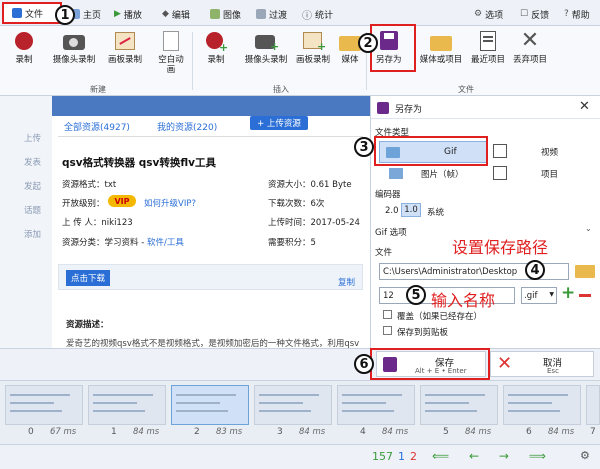  Describe the element at coordinates (551, 294) in the screenshot. I see `dropdown-arrow-icon: ▼` at that location.